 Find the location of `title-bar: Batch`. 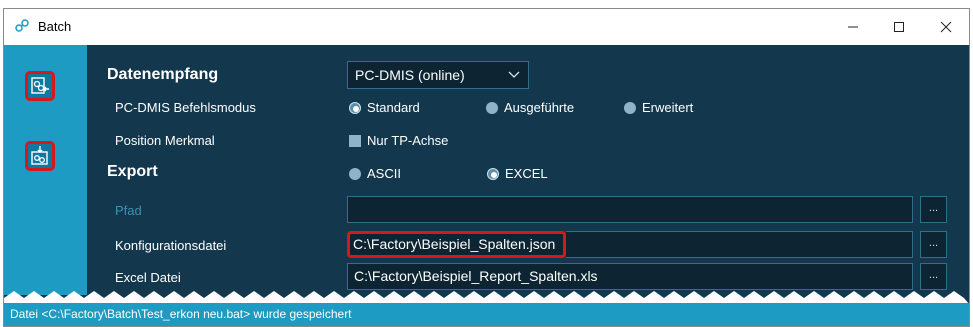

title-bar: Batch is located at coordinates (486, 27).